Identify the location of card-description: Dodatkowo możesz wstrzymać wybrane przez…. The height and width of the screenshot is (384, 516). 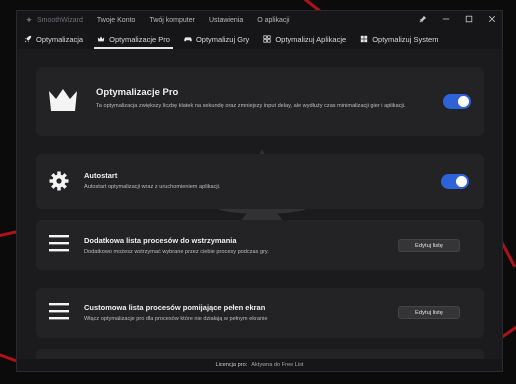
(176, 252).